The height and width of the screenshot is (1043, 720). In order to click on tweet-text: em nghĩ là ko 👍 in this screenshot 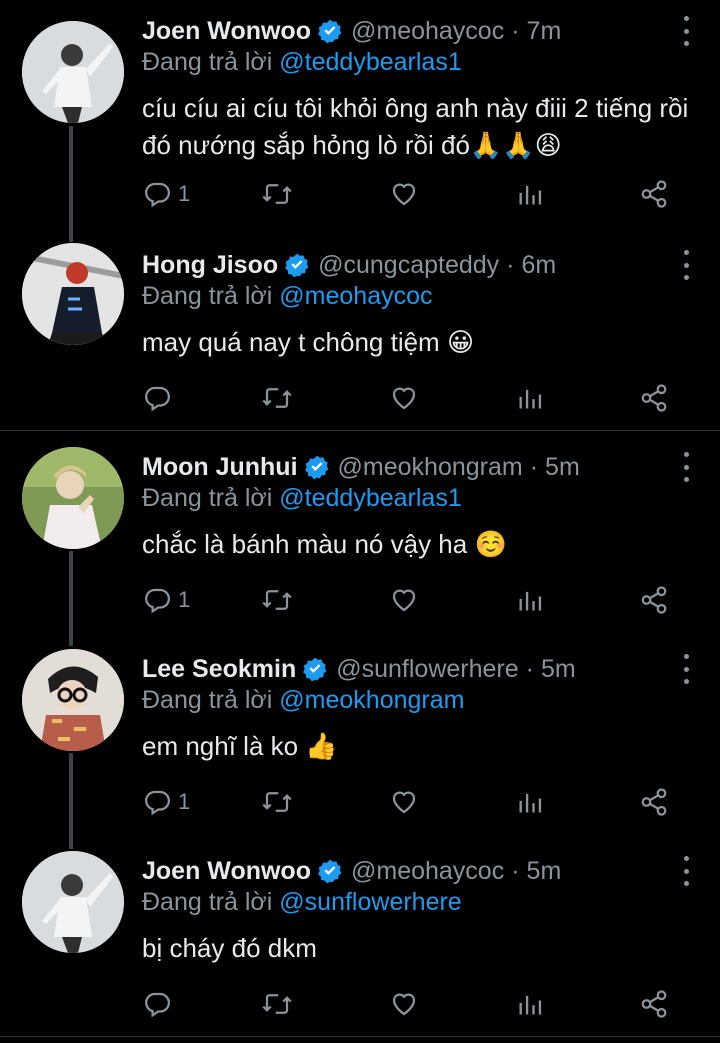, I will do `click(240, 746)`.